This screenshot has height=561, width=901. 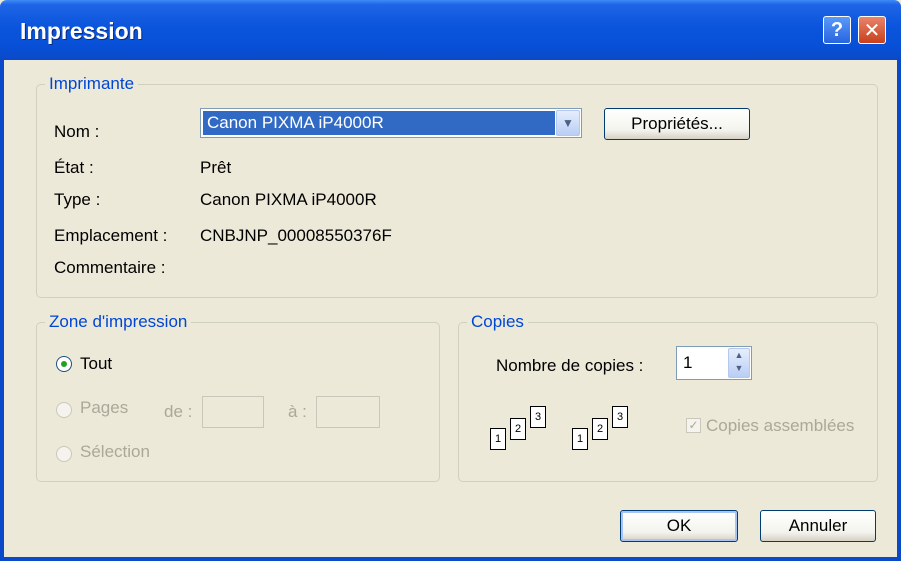 What do you see at coordinates (92, 84) in the screenshot?
I see `printer-group-legend: Imprimante` at bounding box center [92, 84].